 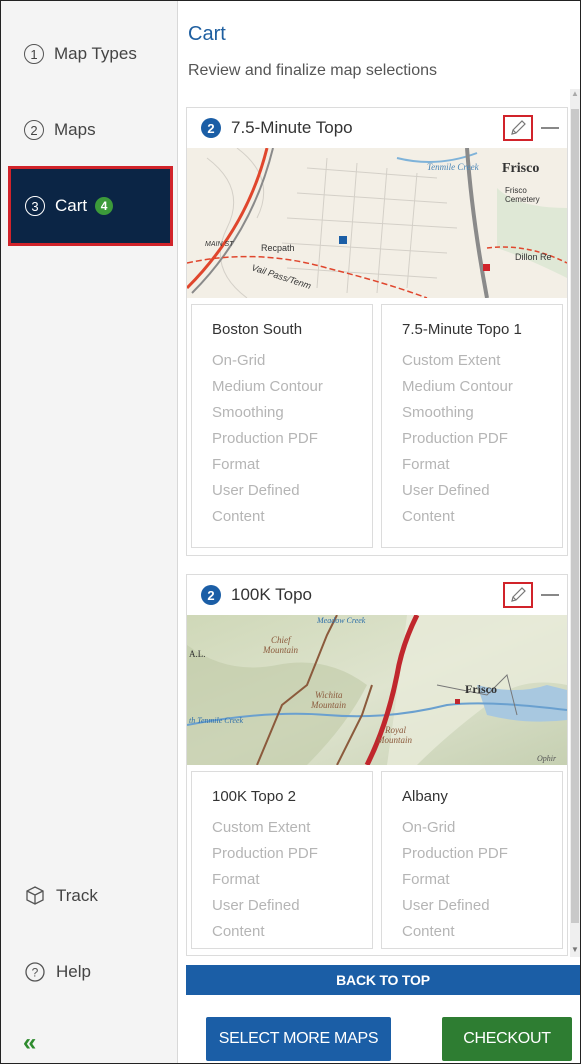 What do you see at coordinates (35, 896) in the screenshot?
I see `cube-icon` at bounding box center [35, 896].